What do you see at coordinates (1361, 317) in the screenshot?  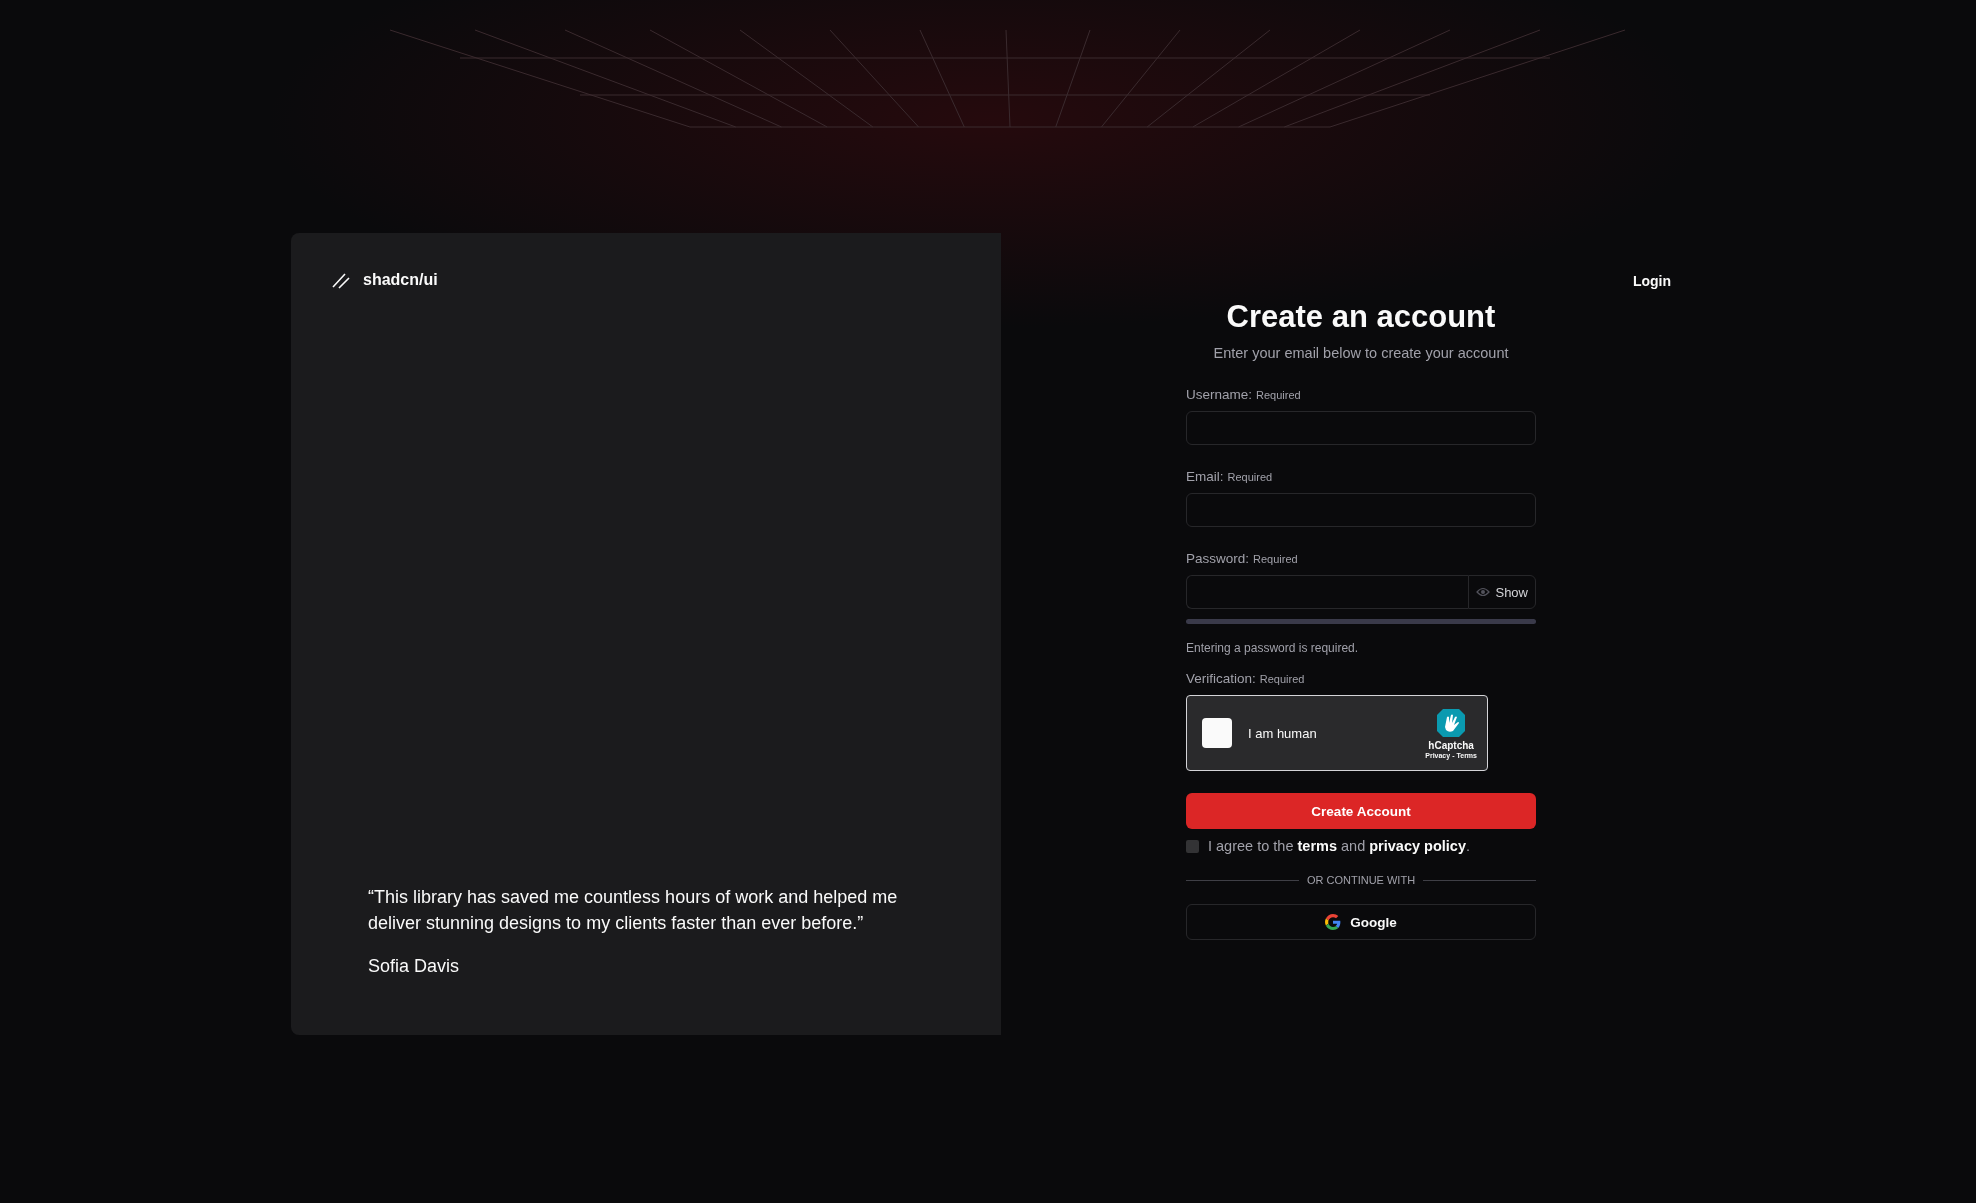 I see `form-title: Create an account` at bounding box center [1361, 317].